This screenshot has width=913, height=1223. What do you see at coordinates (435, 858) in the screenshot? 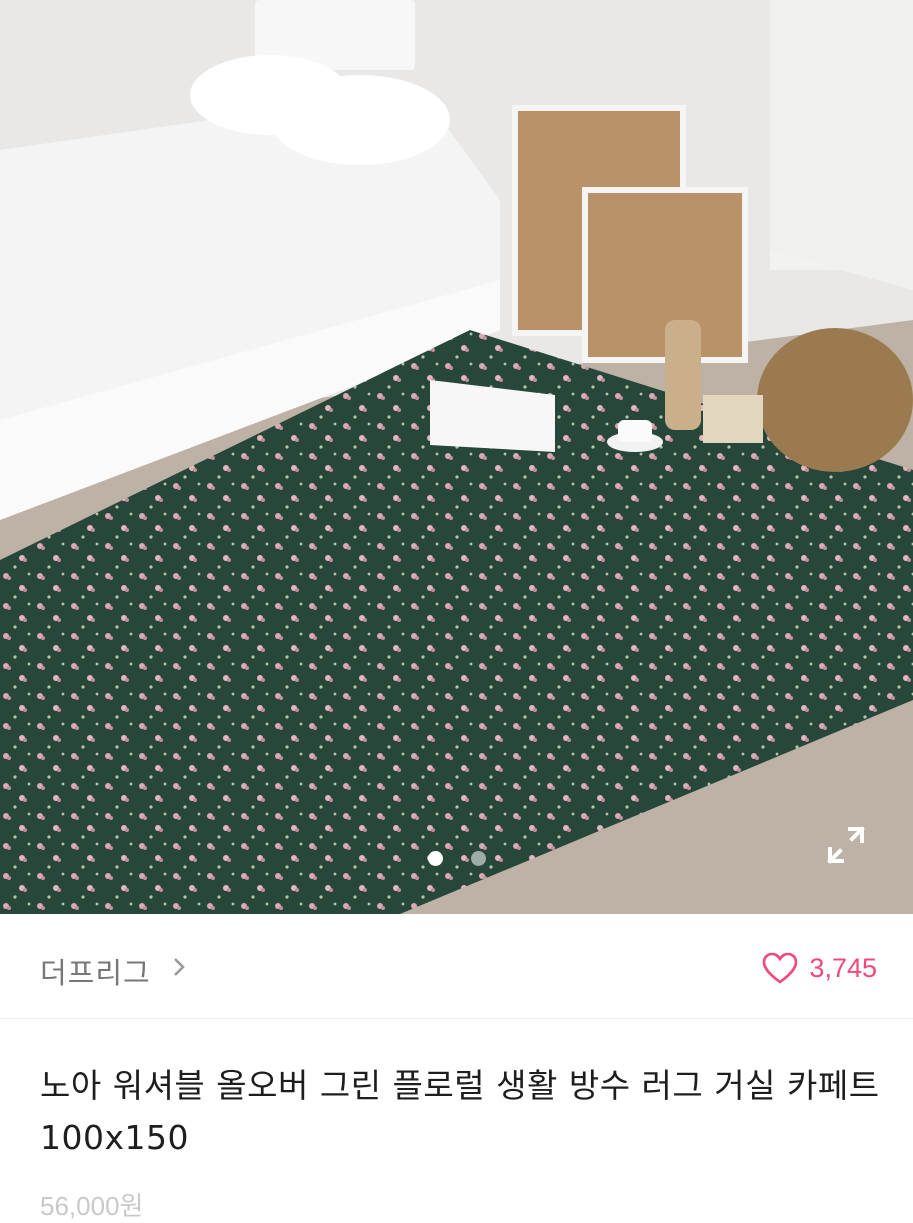
I see `carousel-dot-active` at bounding box center [435, 858].